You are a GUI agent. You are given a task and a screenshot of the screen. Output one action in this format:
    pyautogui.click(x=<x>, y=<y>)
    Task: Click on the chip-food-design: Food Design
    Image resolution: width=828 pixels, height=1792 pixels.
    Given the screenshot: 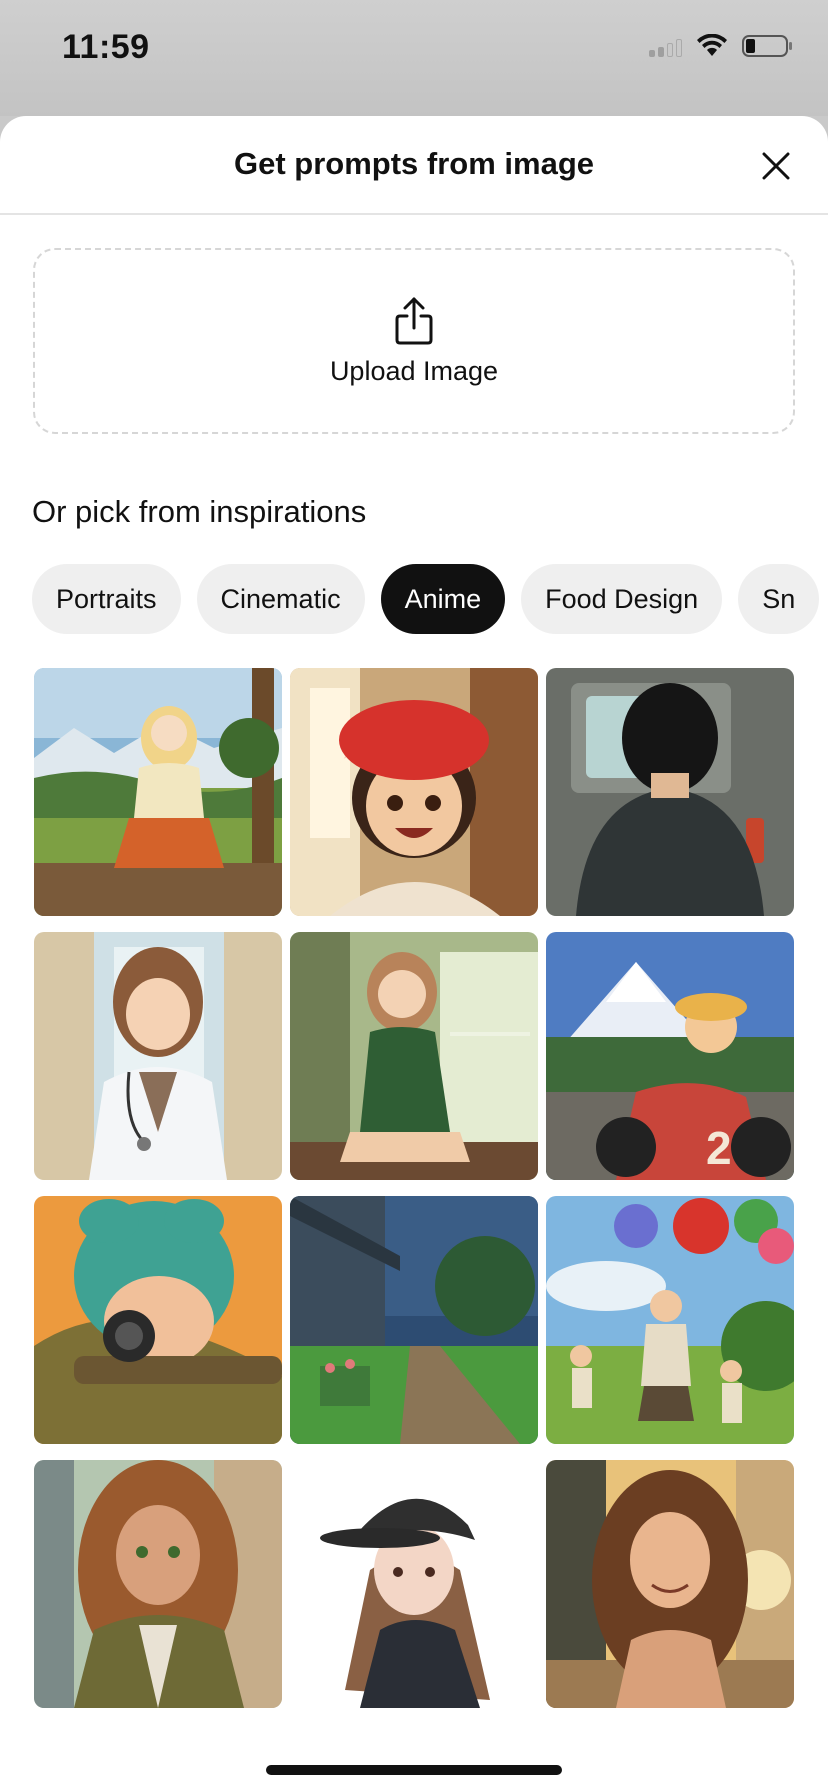 What is the action you would take?
    pyautogui.click(x=622, y=599)
    